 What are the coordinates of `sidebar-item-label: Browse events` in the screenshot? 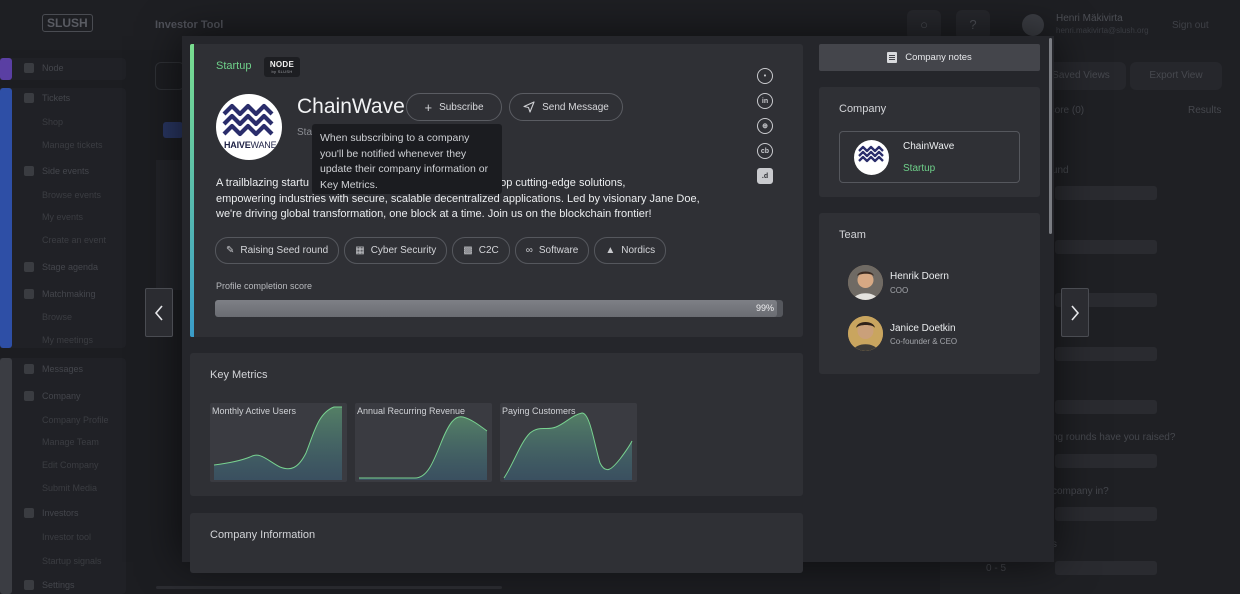 It's located at (72, 195).